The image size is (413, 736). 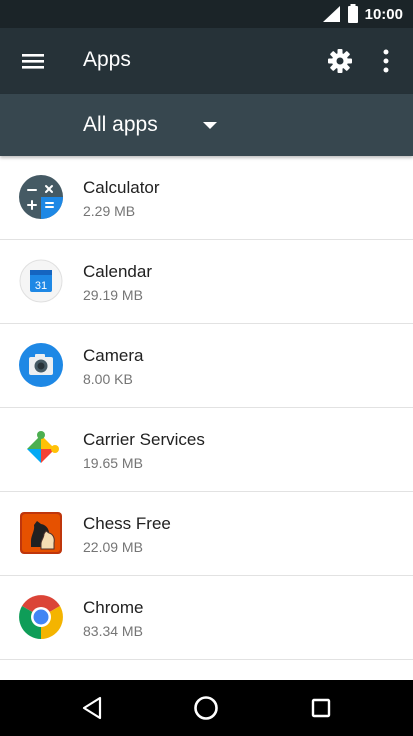 I want to click on home-icon, so click(x=206, y=708).